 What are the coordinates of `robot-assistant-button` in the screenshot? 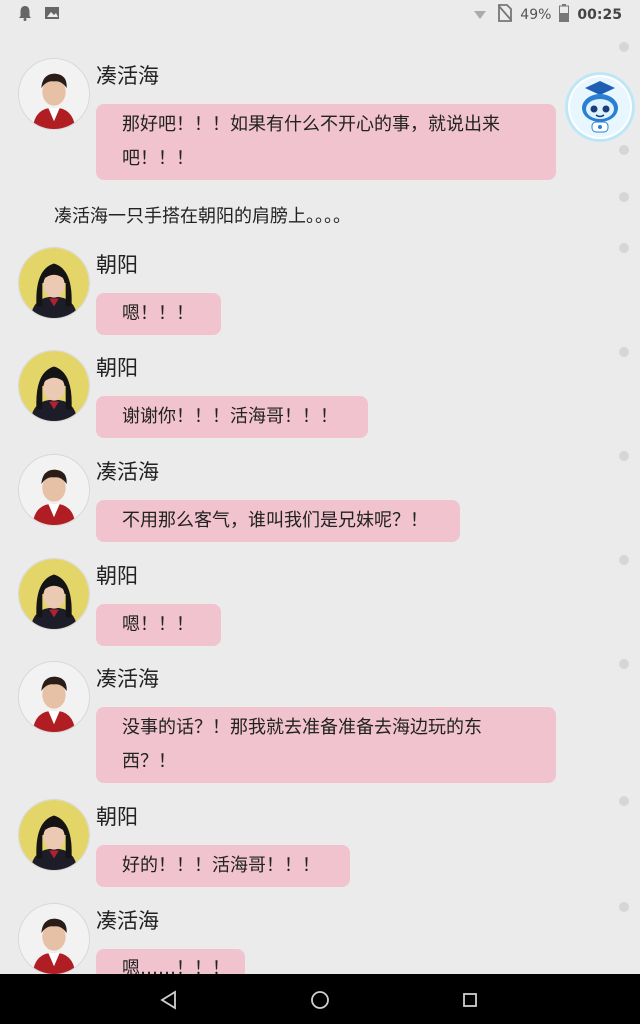 It's located at (600, 107).